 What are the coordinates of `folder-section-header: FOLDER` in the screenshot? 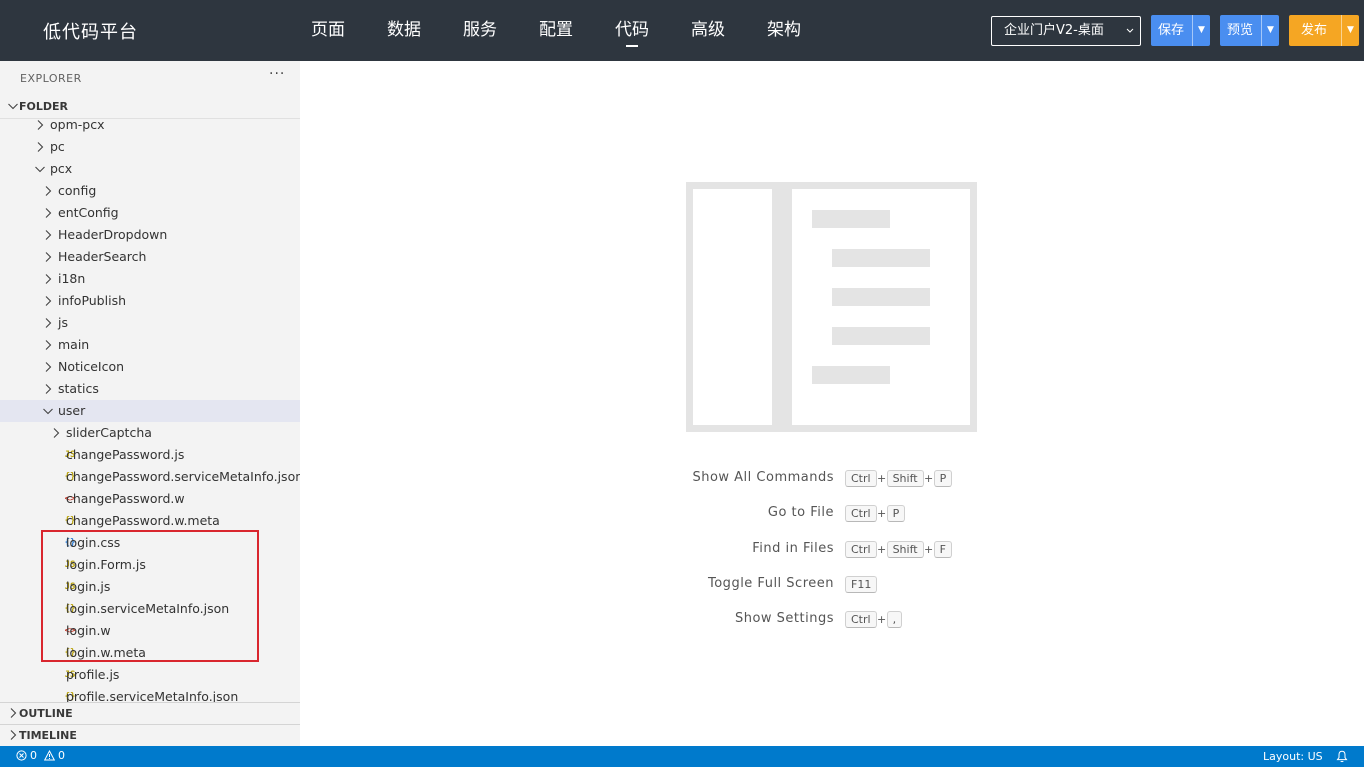 It's located at (150, 107).